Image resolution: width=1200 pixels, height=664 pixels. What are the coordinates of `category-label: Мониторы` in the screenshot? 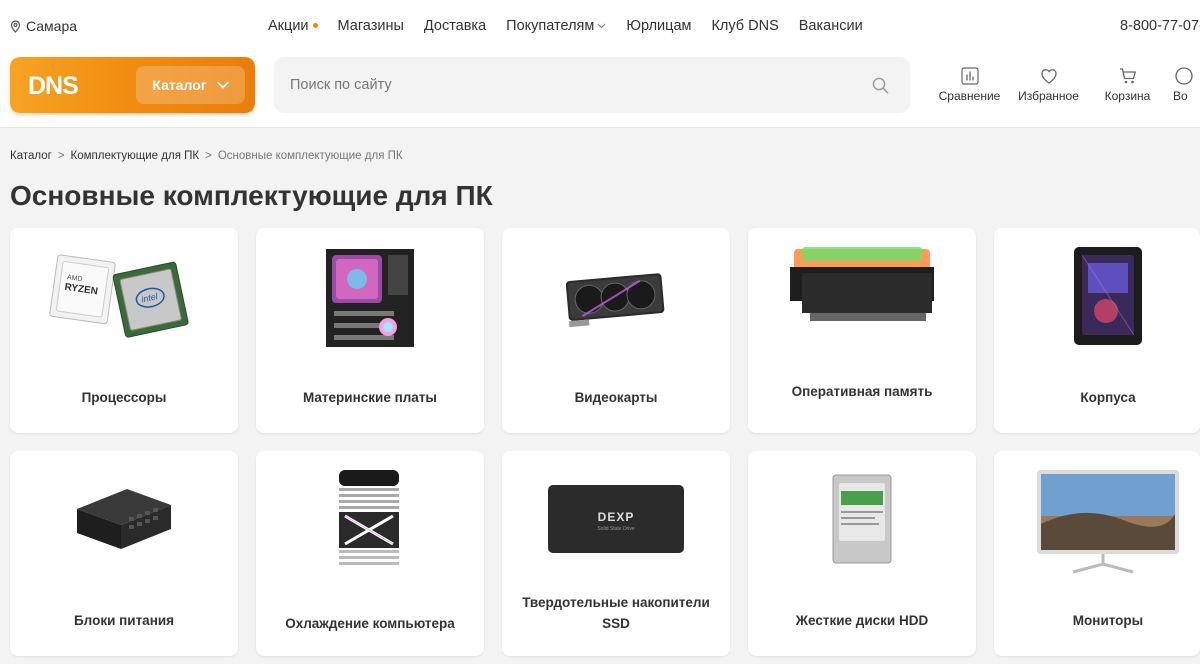 It's located at (1108, 620).